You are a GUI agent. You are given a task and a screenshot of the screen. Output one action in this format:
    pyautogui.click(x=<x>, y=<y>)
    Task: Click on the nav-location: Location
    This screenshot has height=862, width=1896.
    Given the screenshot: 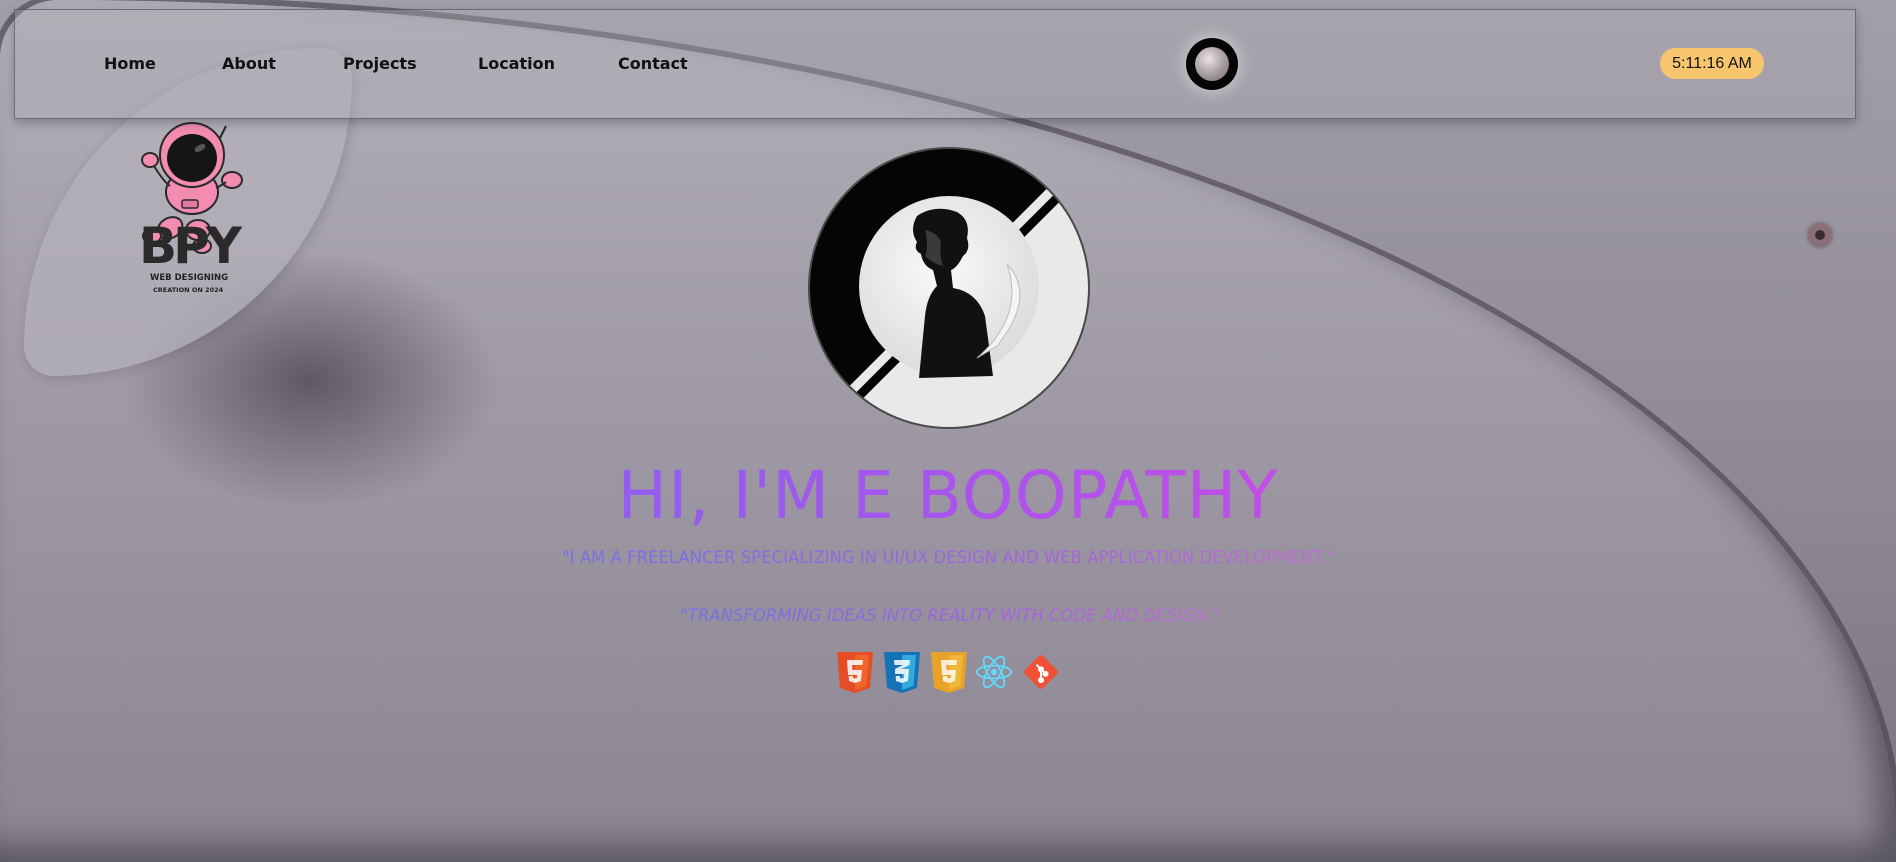 What is the action you would take?
    pyautogui.click(x=516, y=63)
    